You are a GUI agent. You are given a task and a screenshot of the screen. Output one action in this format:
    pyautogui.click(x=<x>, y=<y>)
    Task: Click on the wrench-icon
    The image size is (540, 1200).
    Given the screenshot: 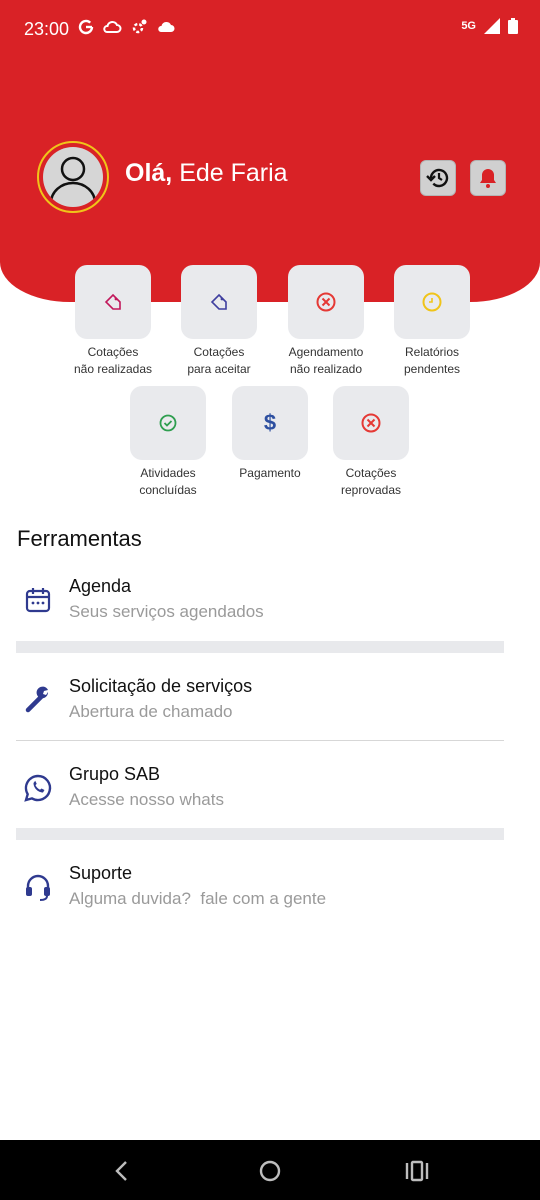 What is the action you would take?
    pyautogui.click(x=38, y=700)
    